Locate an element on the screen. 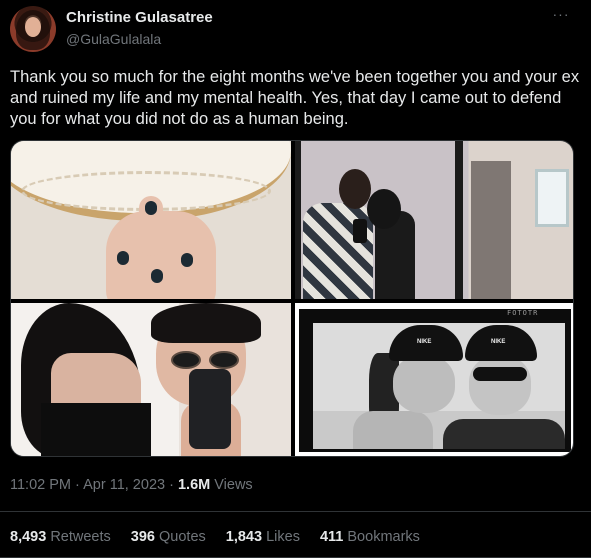 The width and height of the screenshot is (591, 558). tweet-meta: 11:02 PM · Apr 11, 2023 · 1.6M Views is located at coordinates (131, 485).